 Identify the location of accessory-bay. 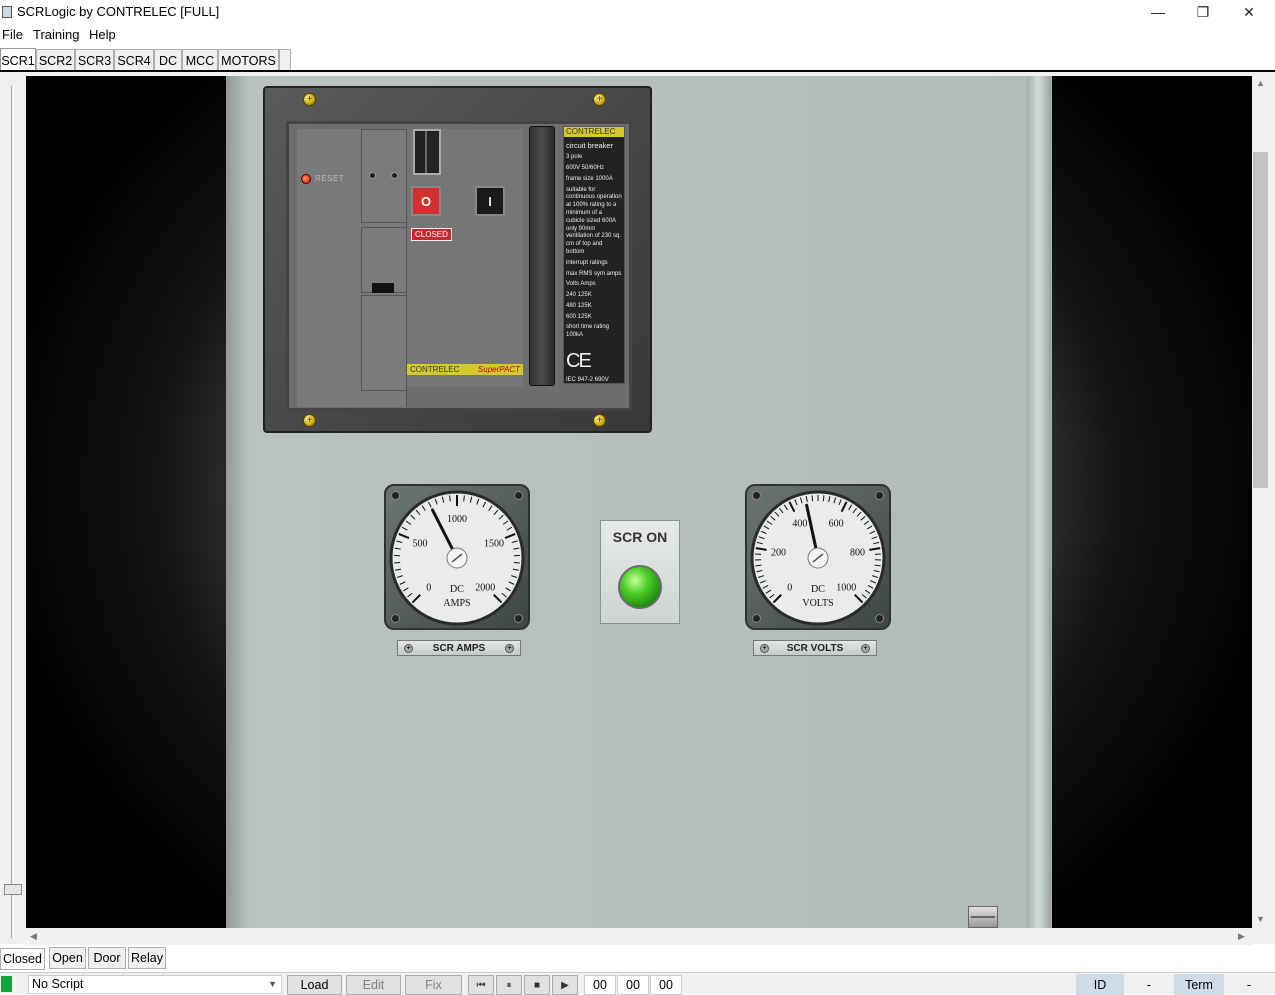
(384, 260).